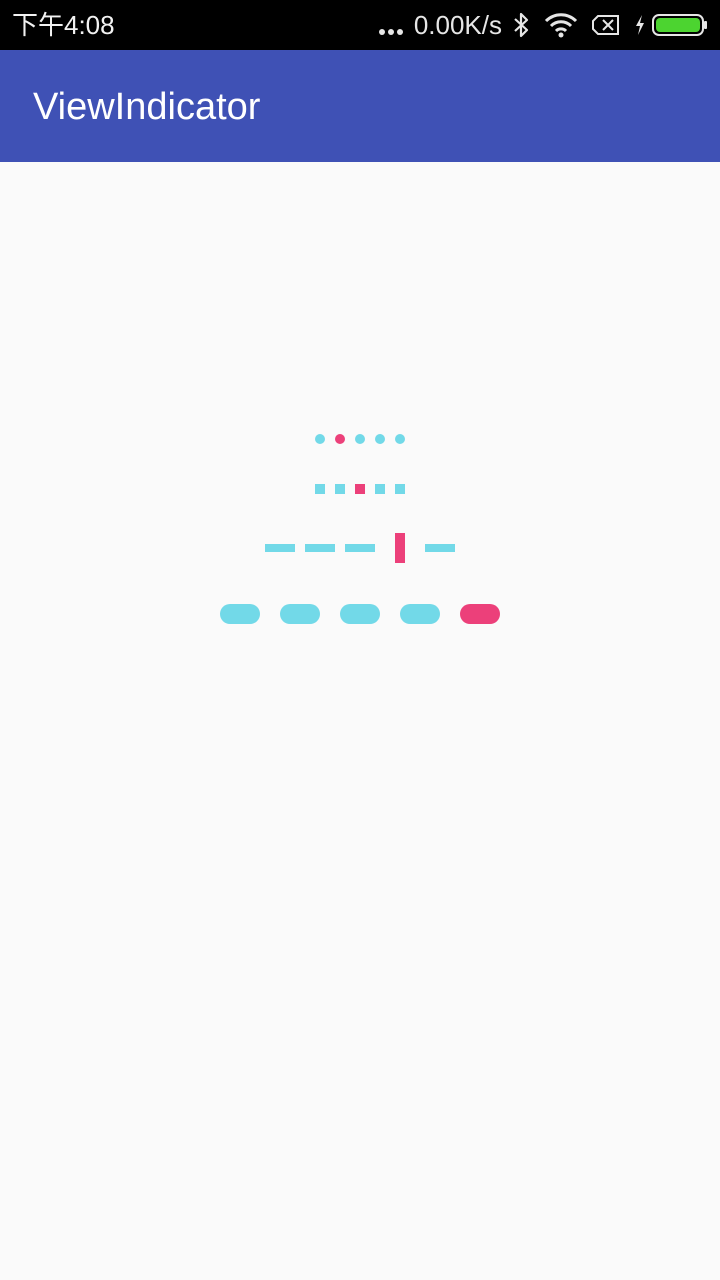 This screenshot has width=720, height=1280. I want to click on indicator-pill-selected, so click(480, 614).